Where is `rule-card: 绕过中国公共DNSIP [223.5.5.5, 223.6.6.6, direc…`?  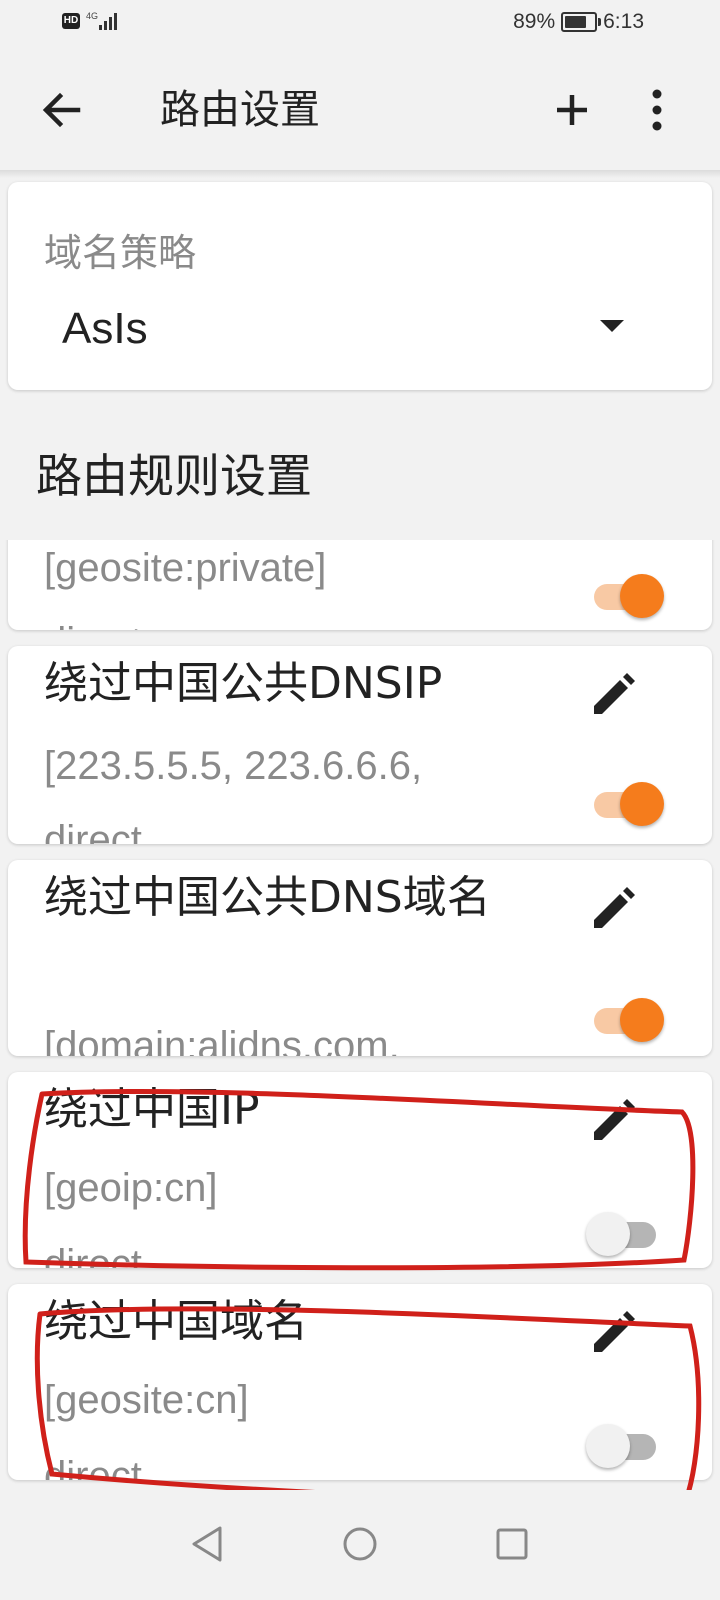 rule-card: 绕过中国公共DNSIP [223.5.5.5, 223.6.6.6, direc… is located at coordinates (360, 745).